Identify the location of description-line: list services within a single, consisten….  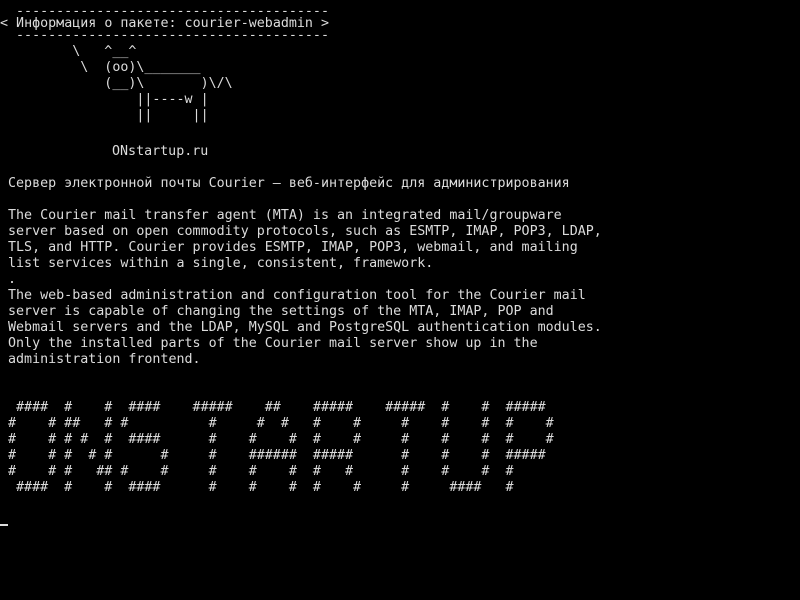
(221, 263).